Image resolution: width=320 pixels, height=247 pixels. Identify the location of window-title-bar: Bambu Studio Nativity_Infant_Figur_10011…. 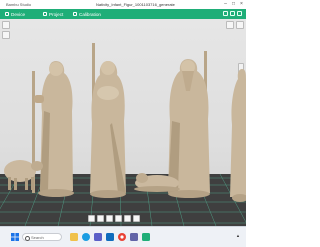
(123, 4).